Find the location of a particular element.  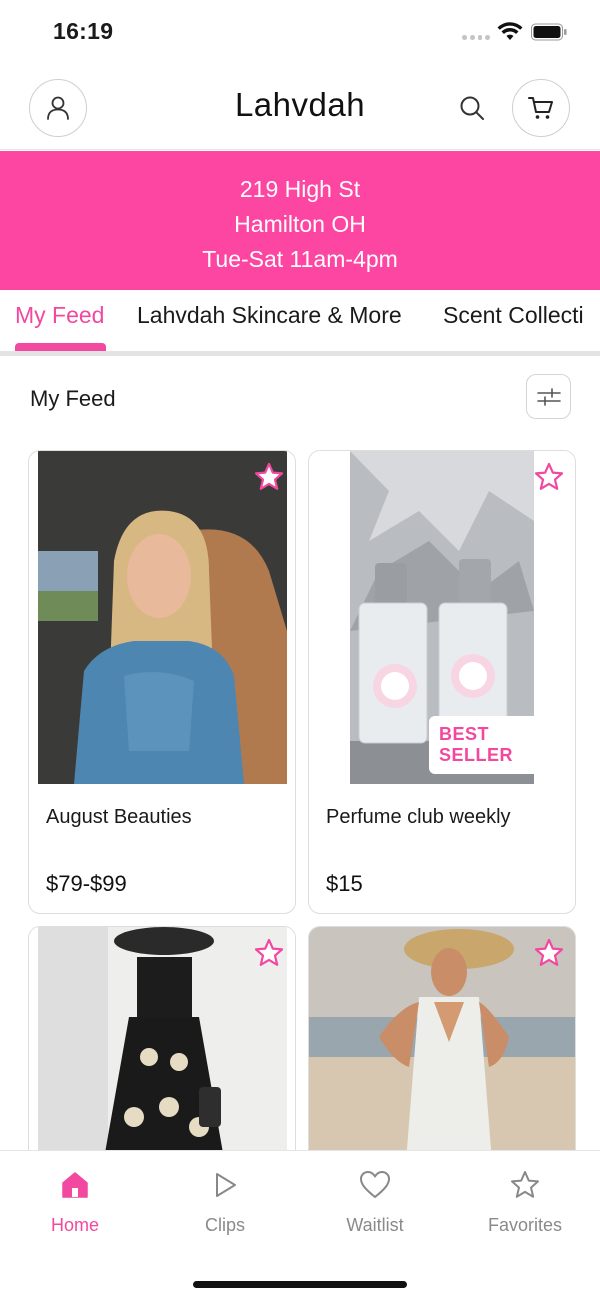

search-button is located at coordinates (472, 108).